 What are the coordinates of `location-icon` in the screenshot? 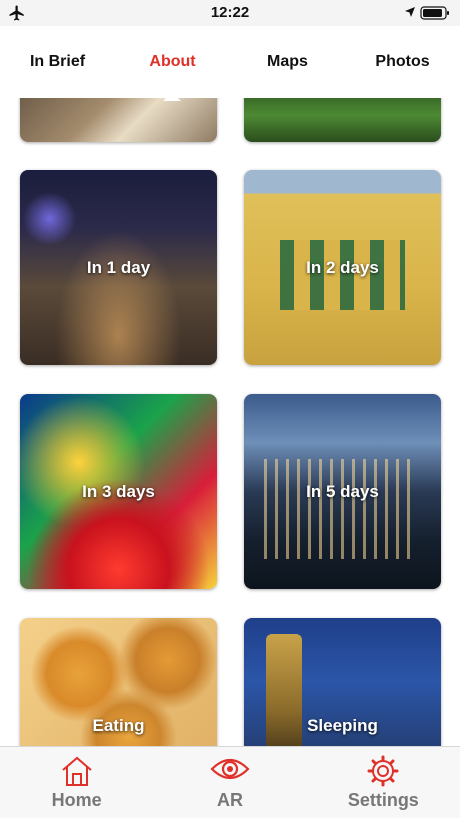 It's located at (410, 12).